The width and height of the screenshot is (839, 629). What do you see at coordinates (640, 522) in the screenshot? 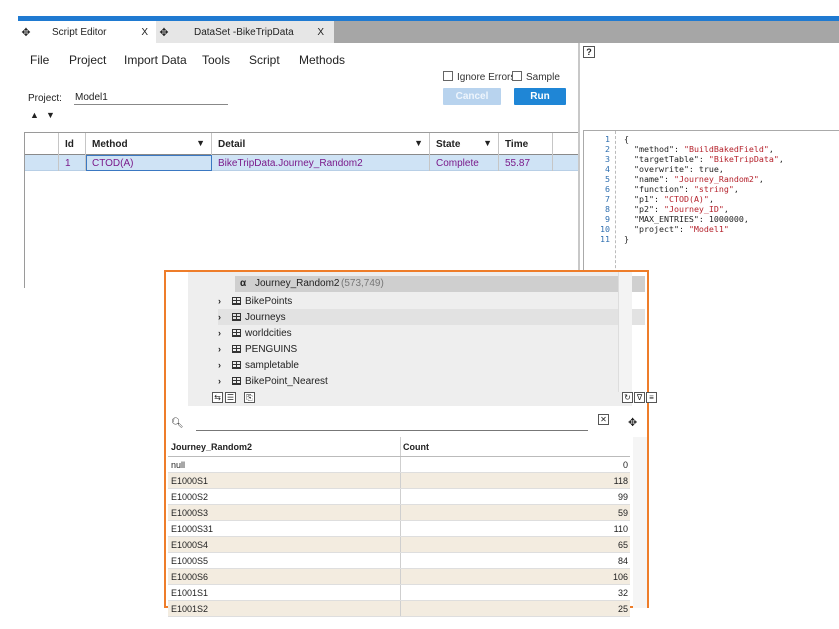
I see `values-scrollbar` at bounding box center [640, 522].